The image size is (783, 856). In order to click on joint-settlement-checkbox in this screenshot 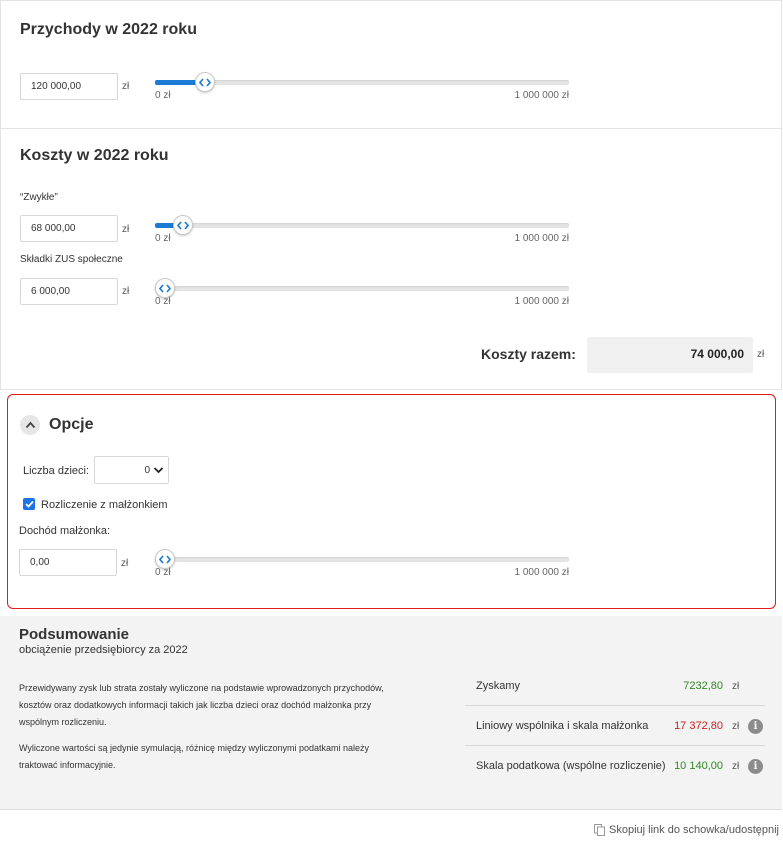, I will do `click(29, 504)`.